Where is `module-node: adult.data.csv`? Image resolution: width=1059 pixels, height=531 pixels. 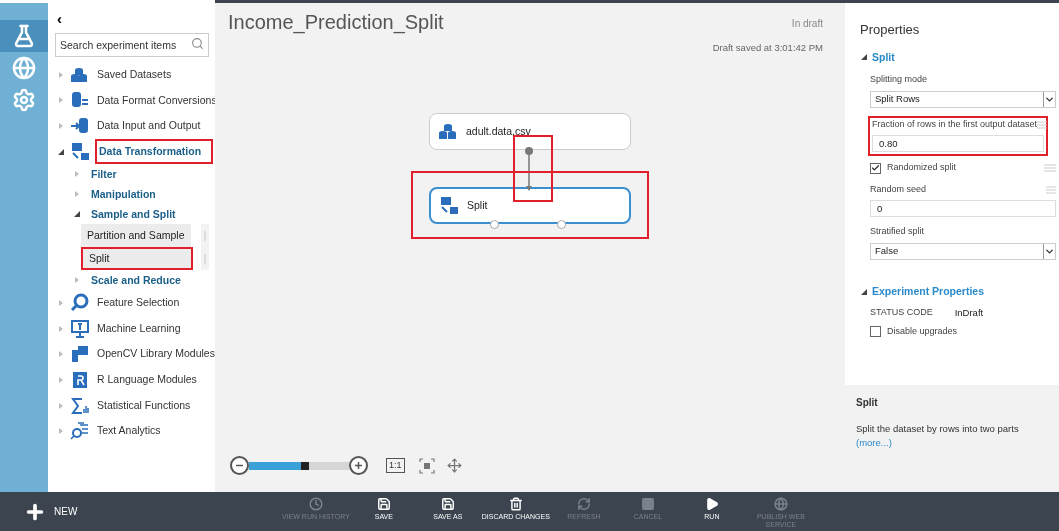
module-node: adult.data.csv is located at coordinates (530, 131).